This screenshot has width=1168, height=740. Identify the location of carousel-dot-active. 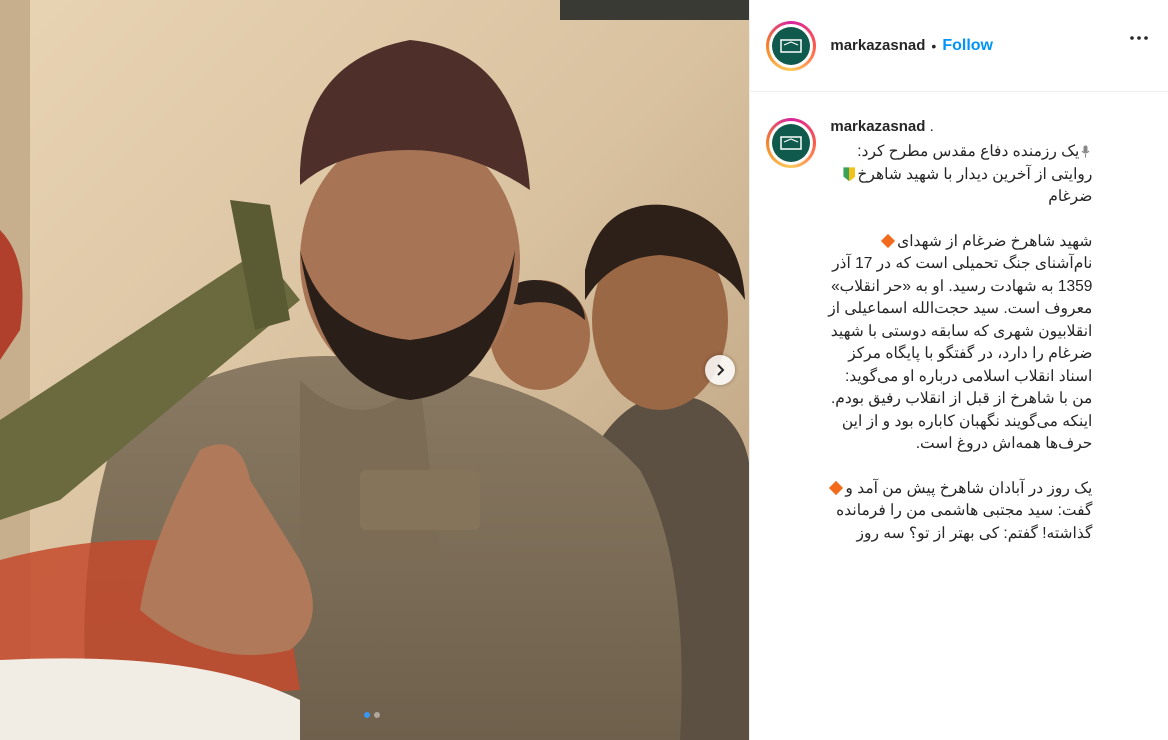
(367, 715).